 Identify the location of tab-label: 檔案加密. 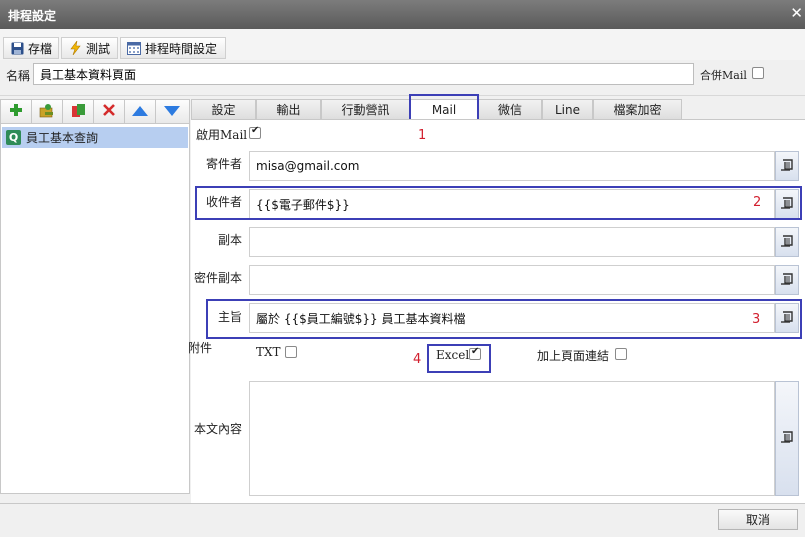
(637, 110).